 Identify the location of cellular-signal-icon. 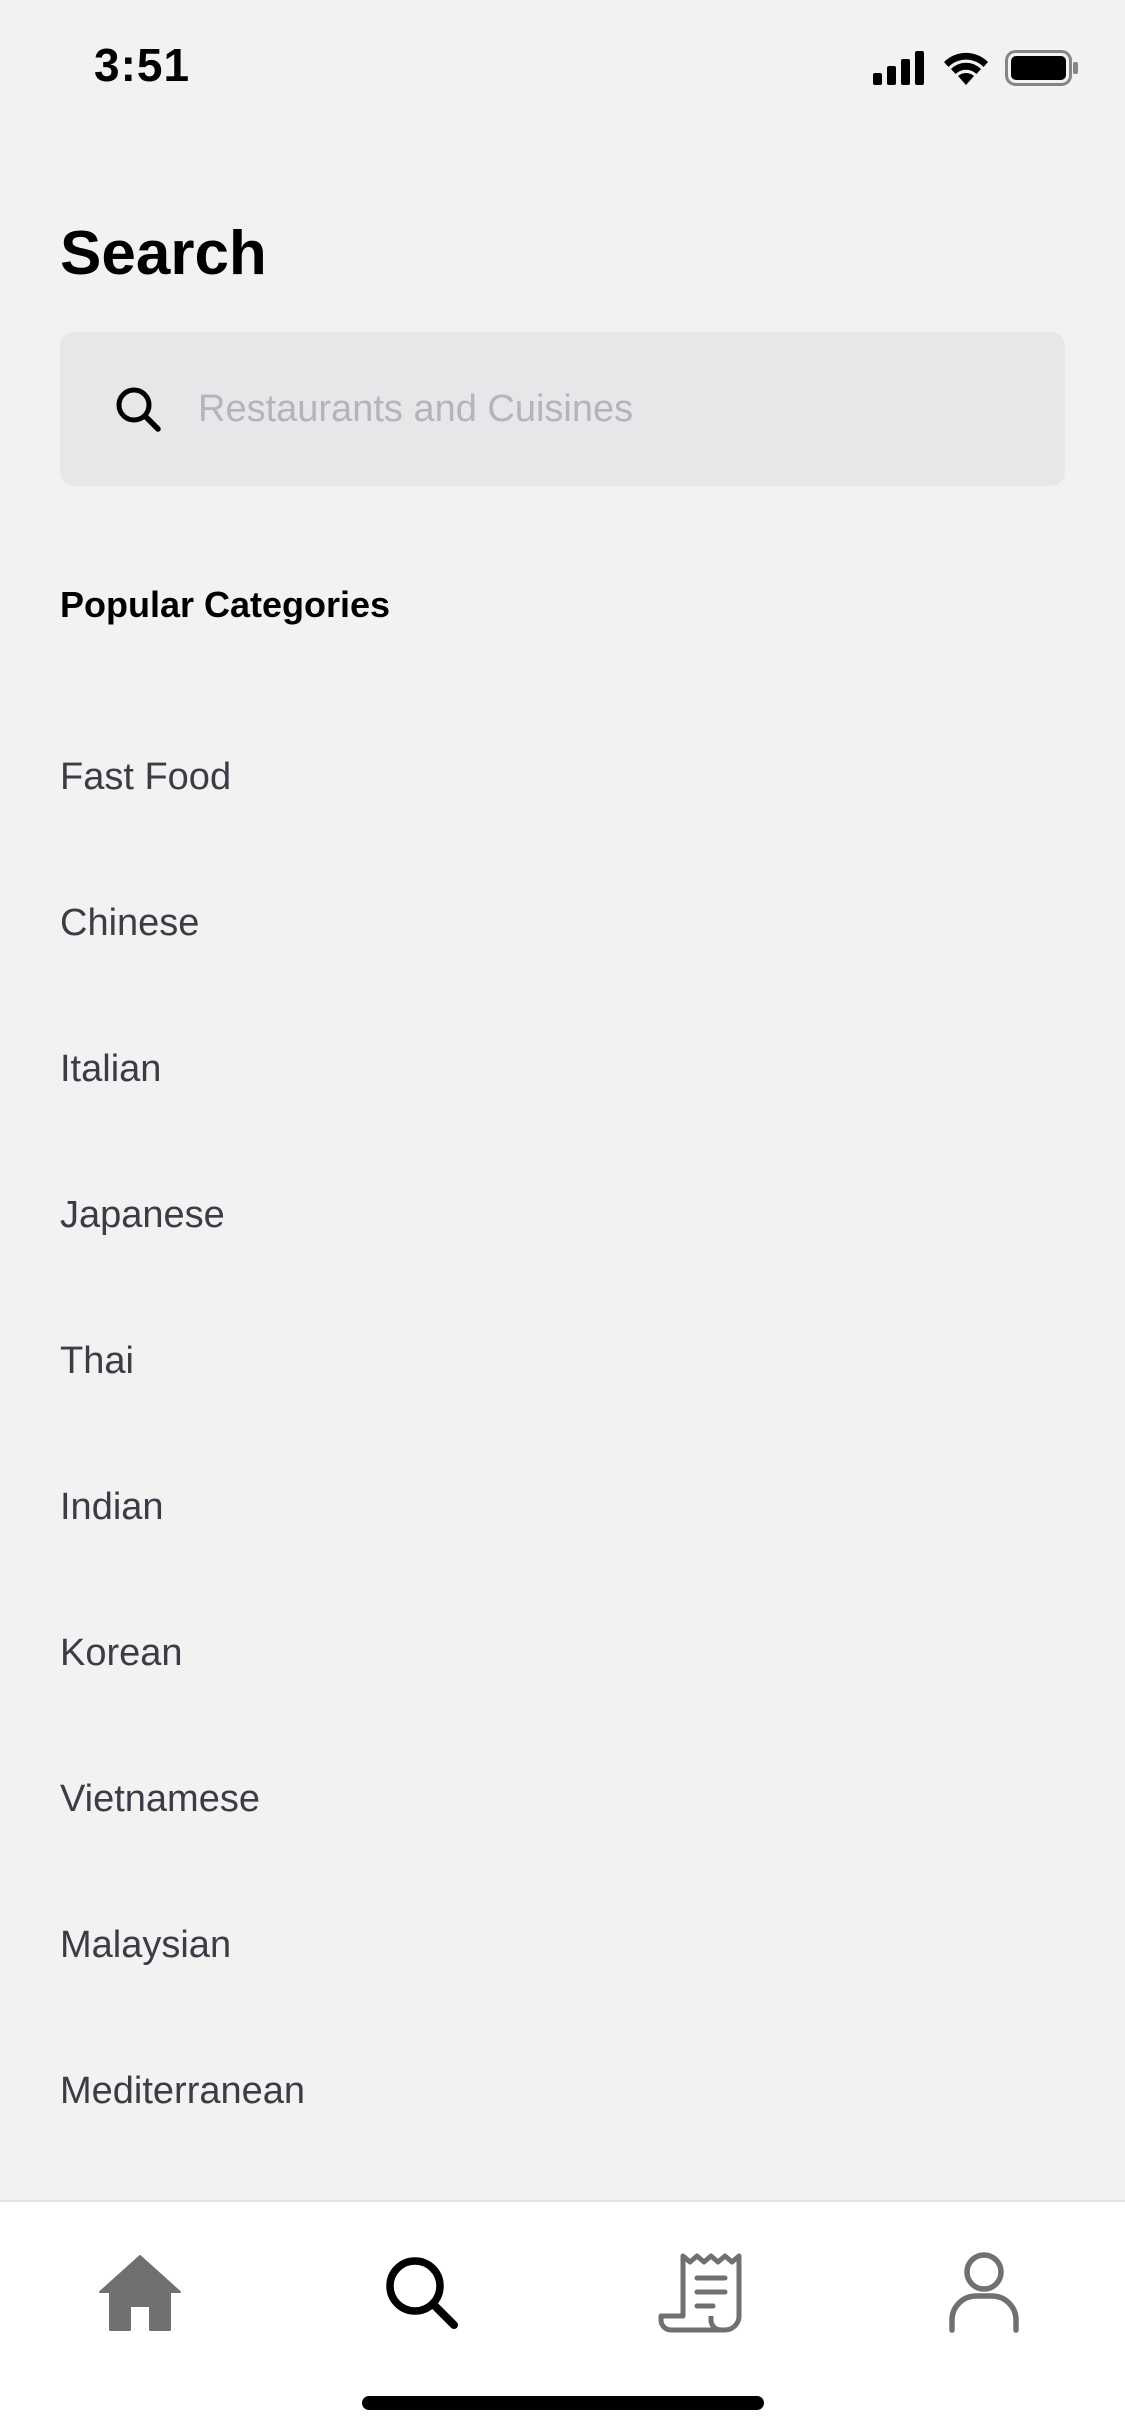
(898, 68).